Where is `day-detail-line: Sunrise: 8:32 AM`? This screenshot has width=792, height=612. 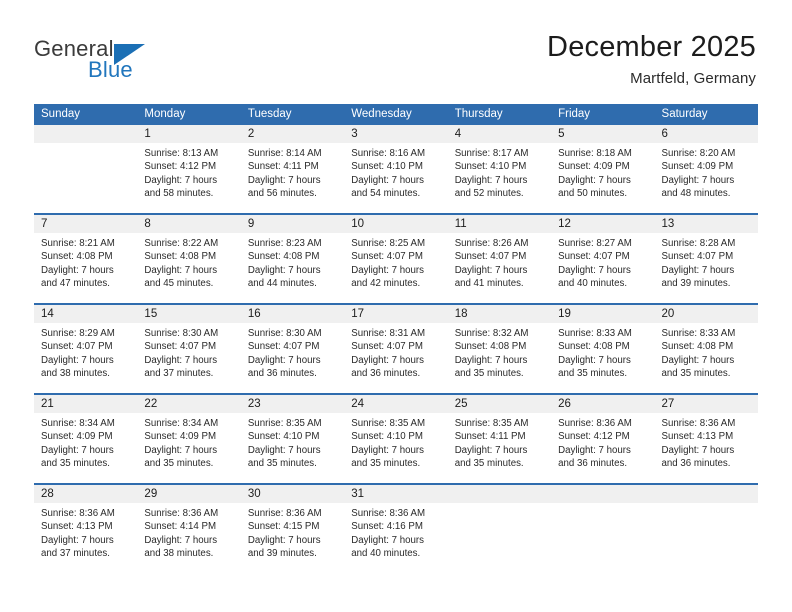 day-detail-line: Sunrise: 8:32 AM is located at coordinates (491, 333).